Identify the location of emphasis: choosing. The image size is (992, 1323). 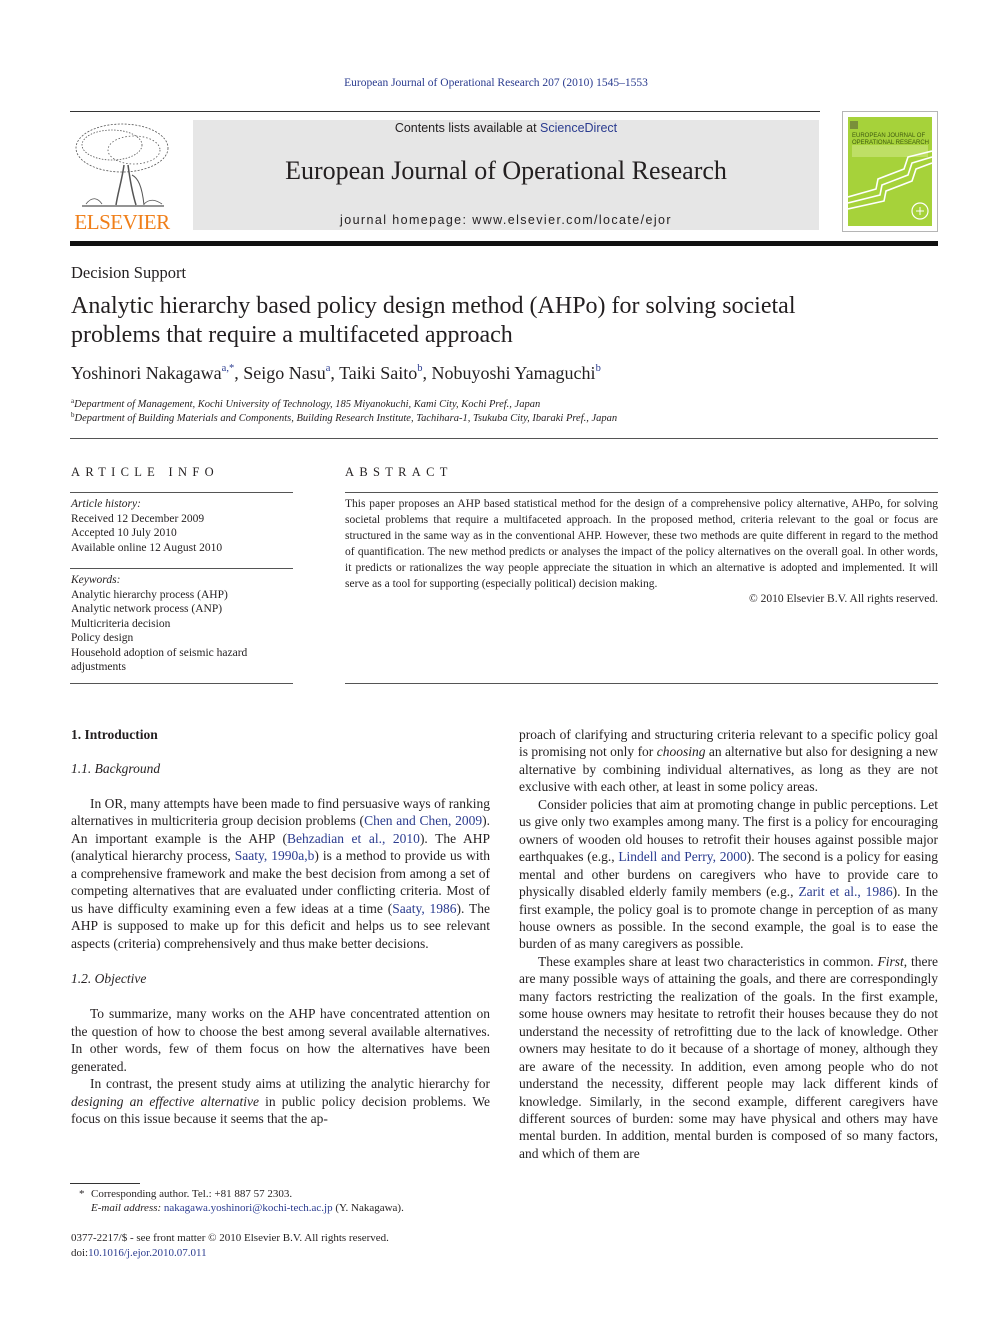
(681, 752).